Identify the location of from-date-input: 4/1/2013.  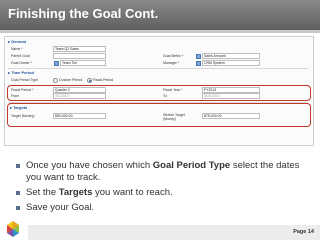
(79, 96).